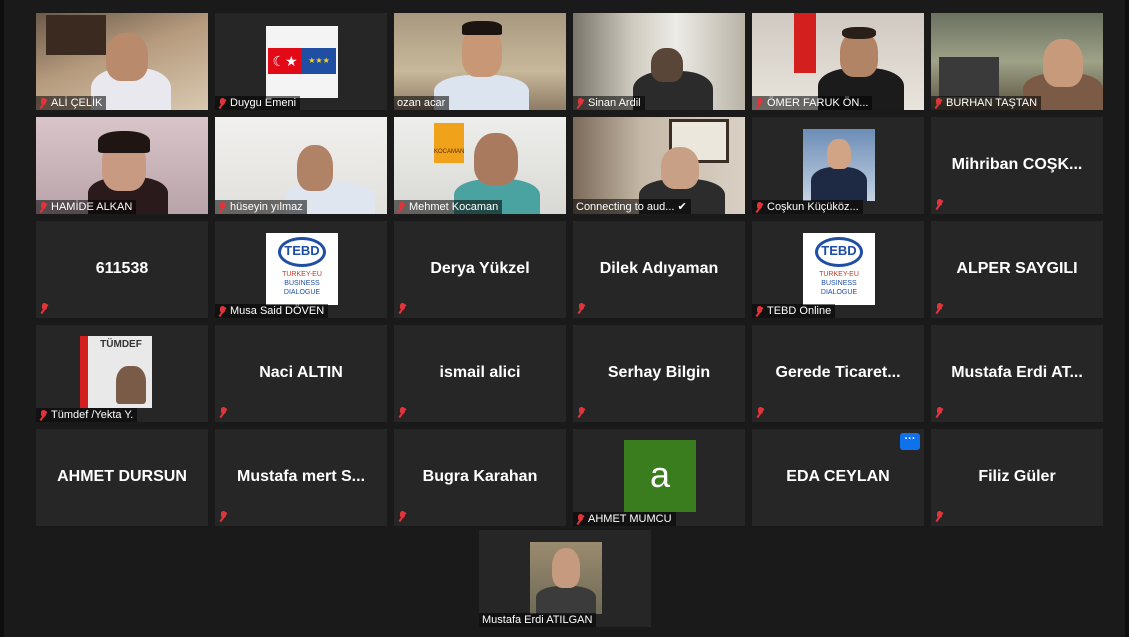  I want to click on participant-name: Dilek Adıyaman, so click(659, 268).